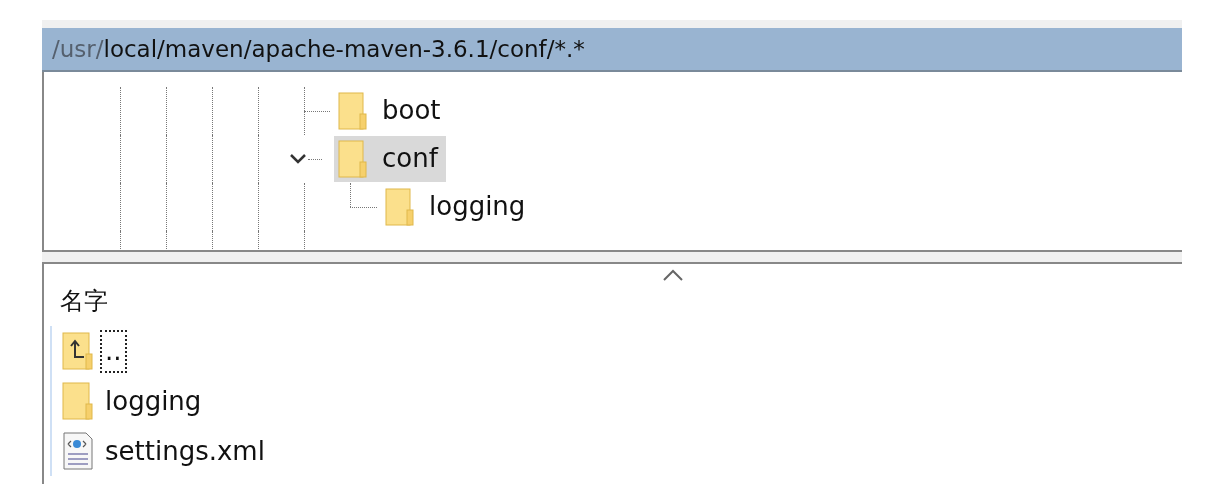 This screenshot has height=484, width=1210. I want to click on file-row: logging, so click(617, 401).